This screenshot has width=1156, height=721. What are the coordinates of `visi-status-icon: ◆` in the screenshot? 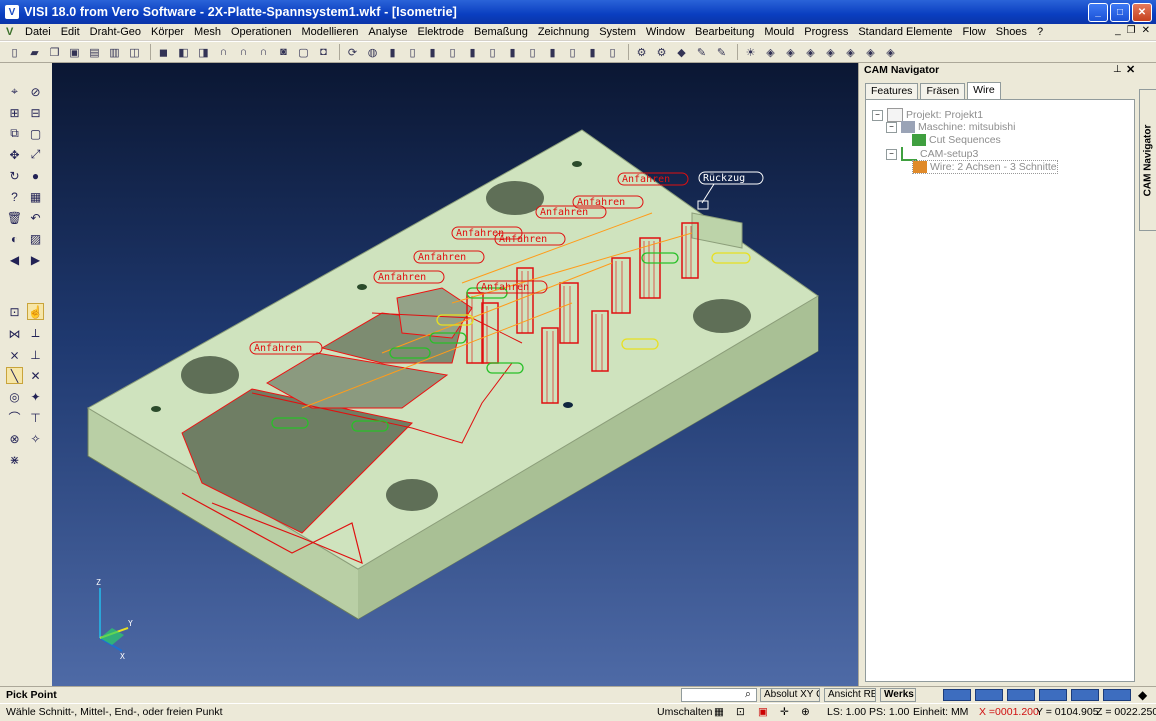 It's located at (1142, 695).